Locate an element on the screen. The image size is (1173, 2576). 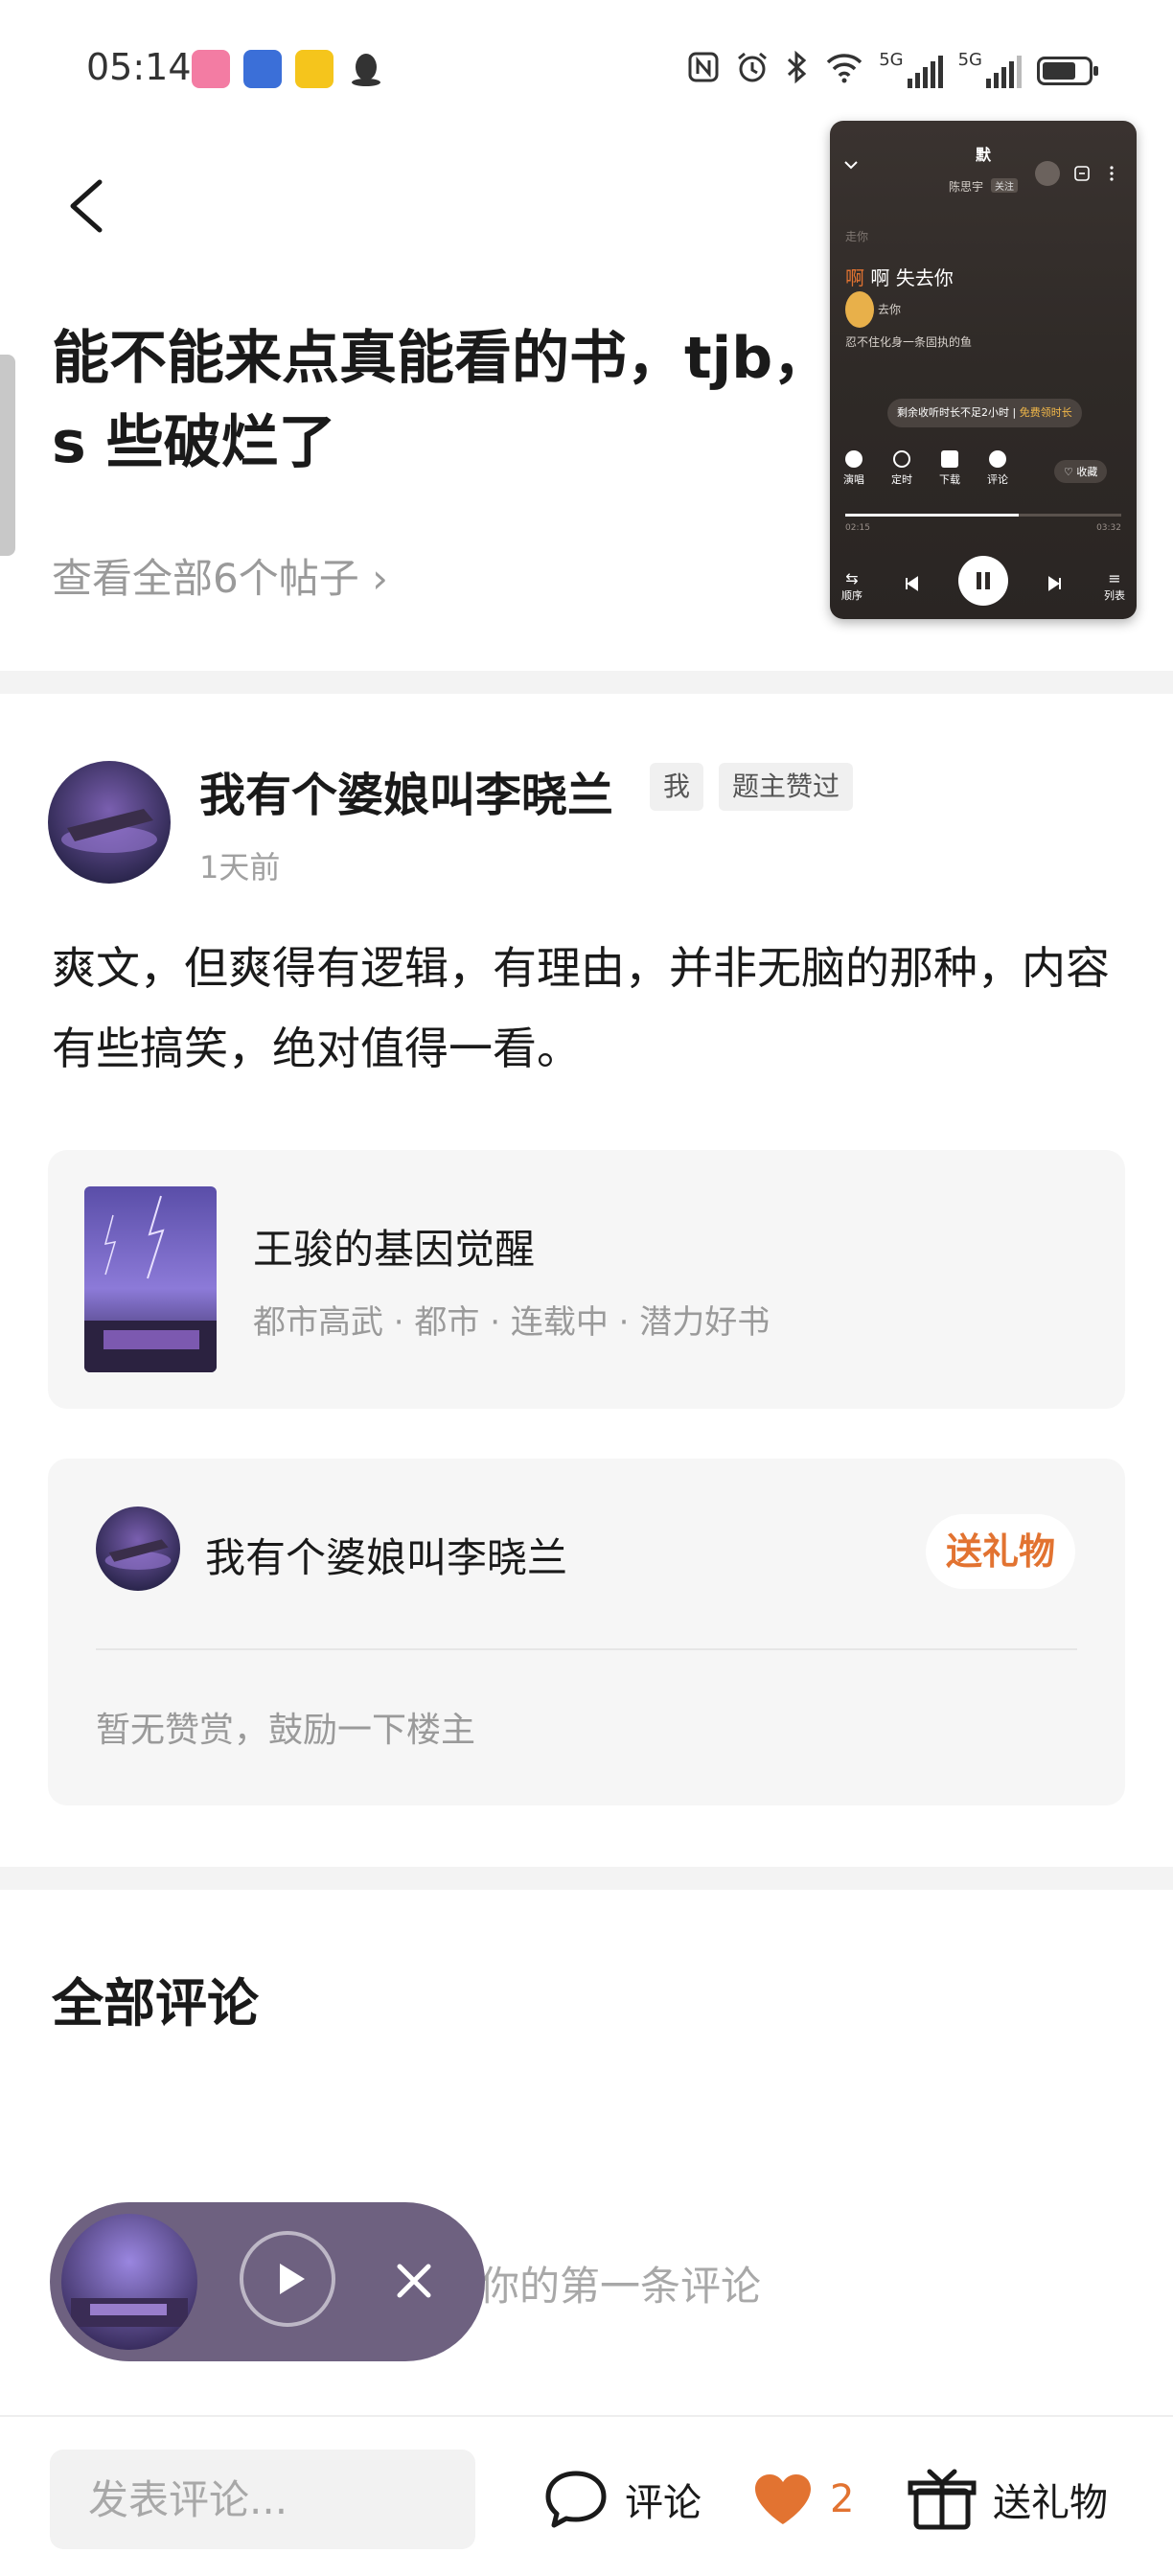
pause-icon is located at coordinates (983, 580).